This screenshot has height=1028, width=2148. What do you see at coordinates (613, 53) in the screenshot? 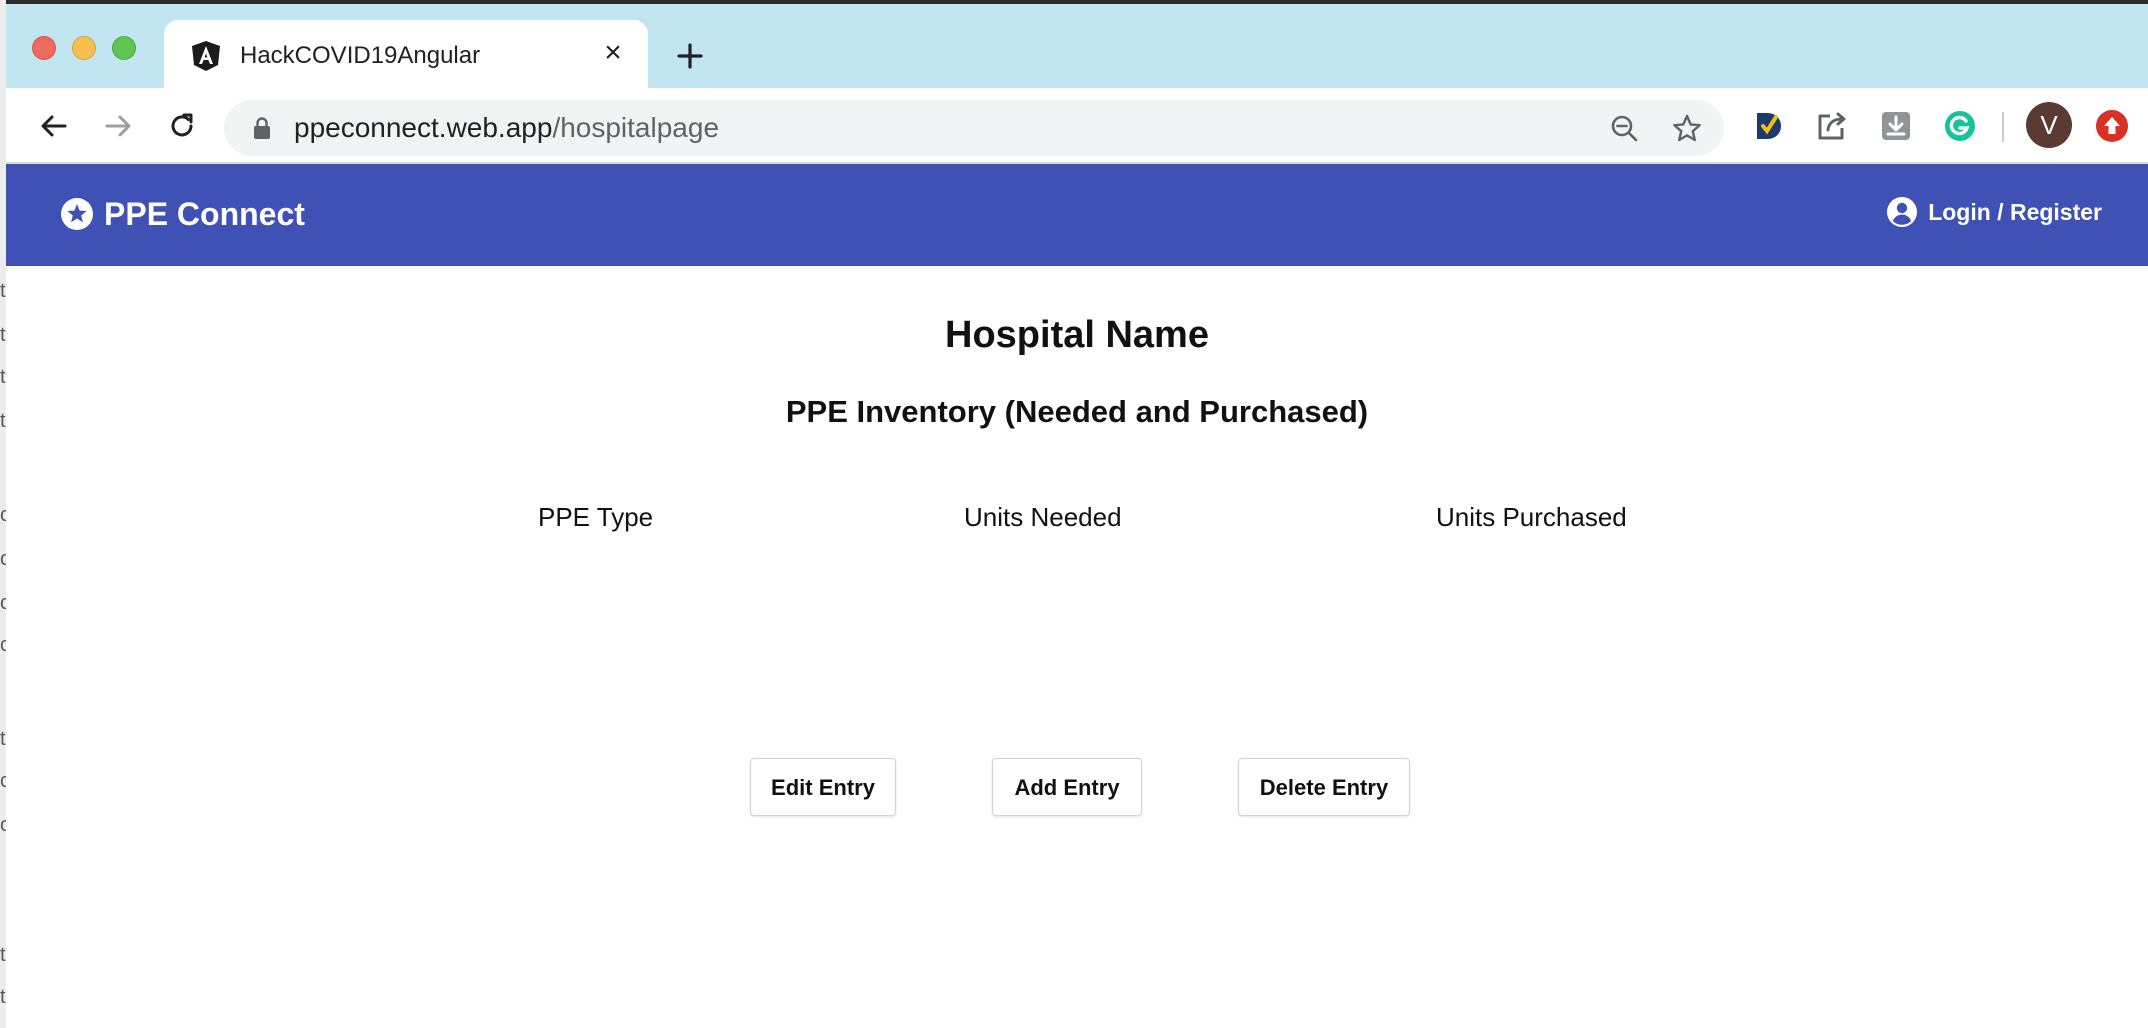
I see `close-tab-icon: ×` at bounding box center [613, 53].